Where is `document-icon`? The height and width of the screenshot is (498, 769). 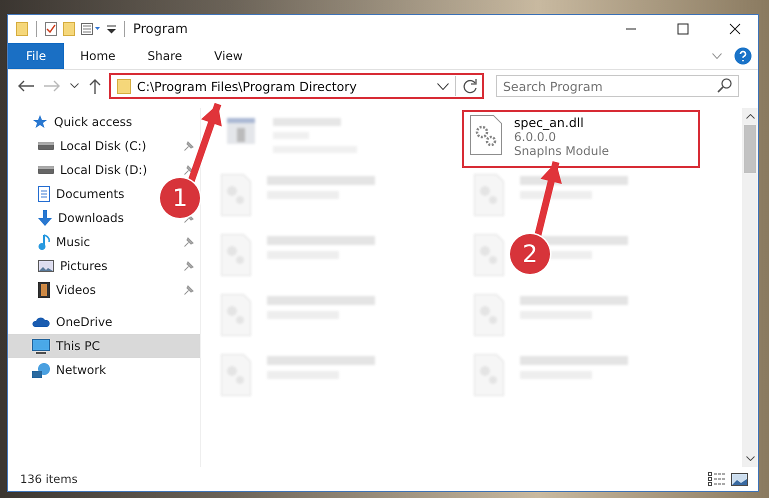
document-icon is located at coordinates (44, 194).